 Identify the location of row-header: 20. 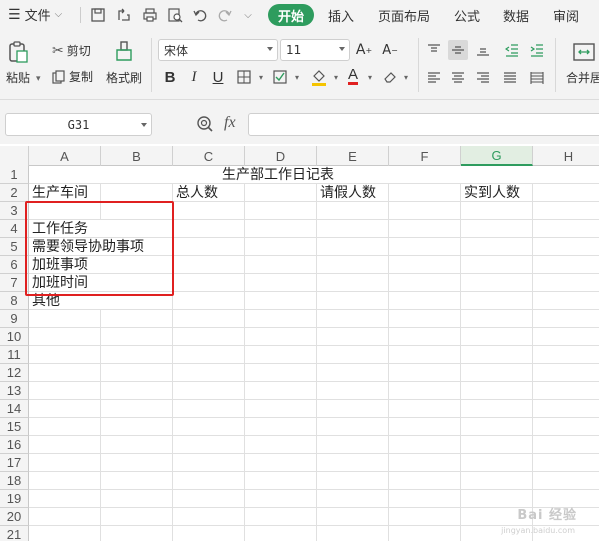
(14, 517).